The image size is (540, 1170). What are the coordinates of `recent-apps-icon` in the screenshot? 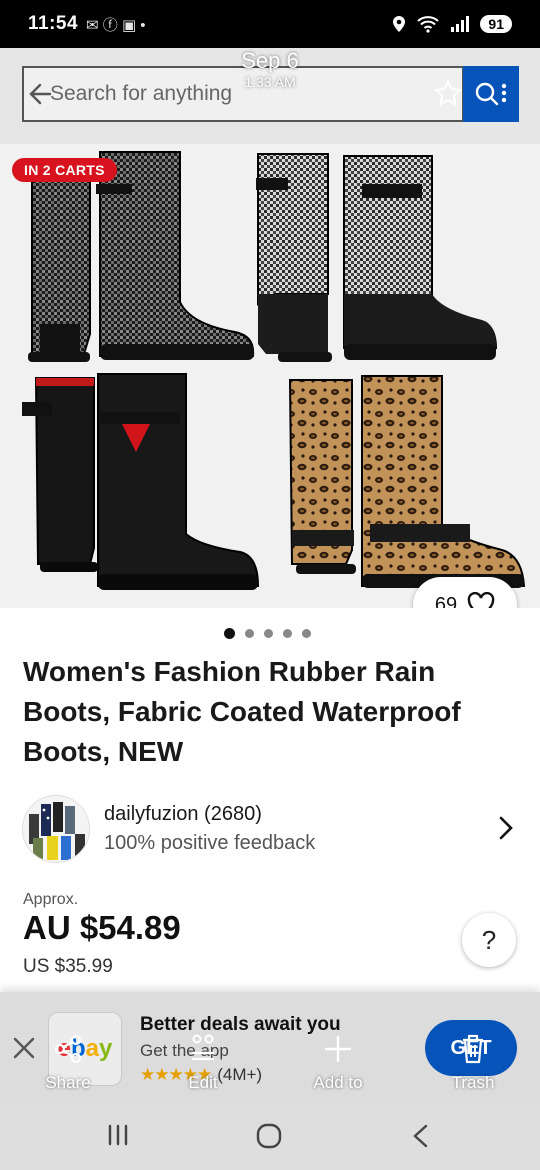 It's located at (118, 1135).